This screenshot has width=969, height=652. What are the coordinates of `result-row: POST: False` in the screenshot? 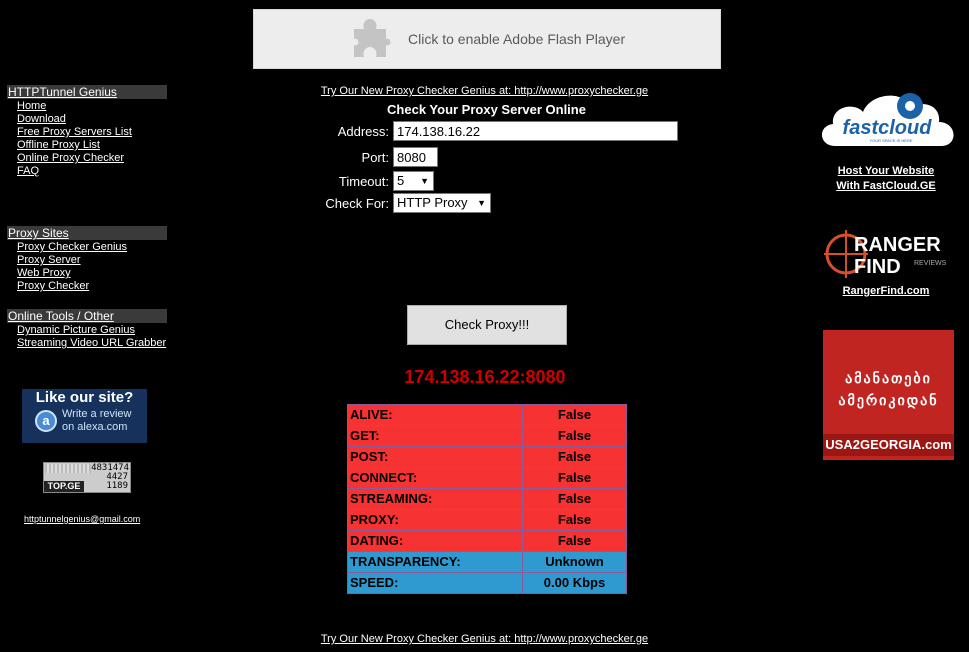 It's located at (487, 457).